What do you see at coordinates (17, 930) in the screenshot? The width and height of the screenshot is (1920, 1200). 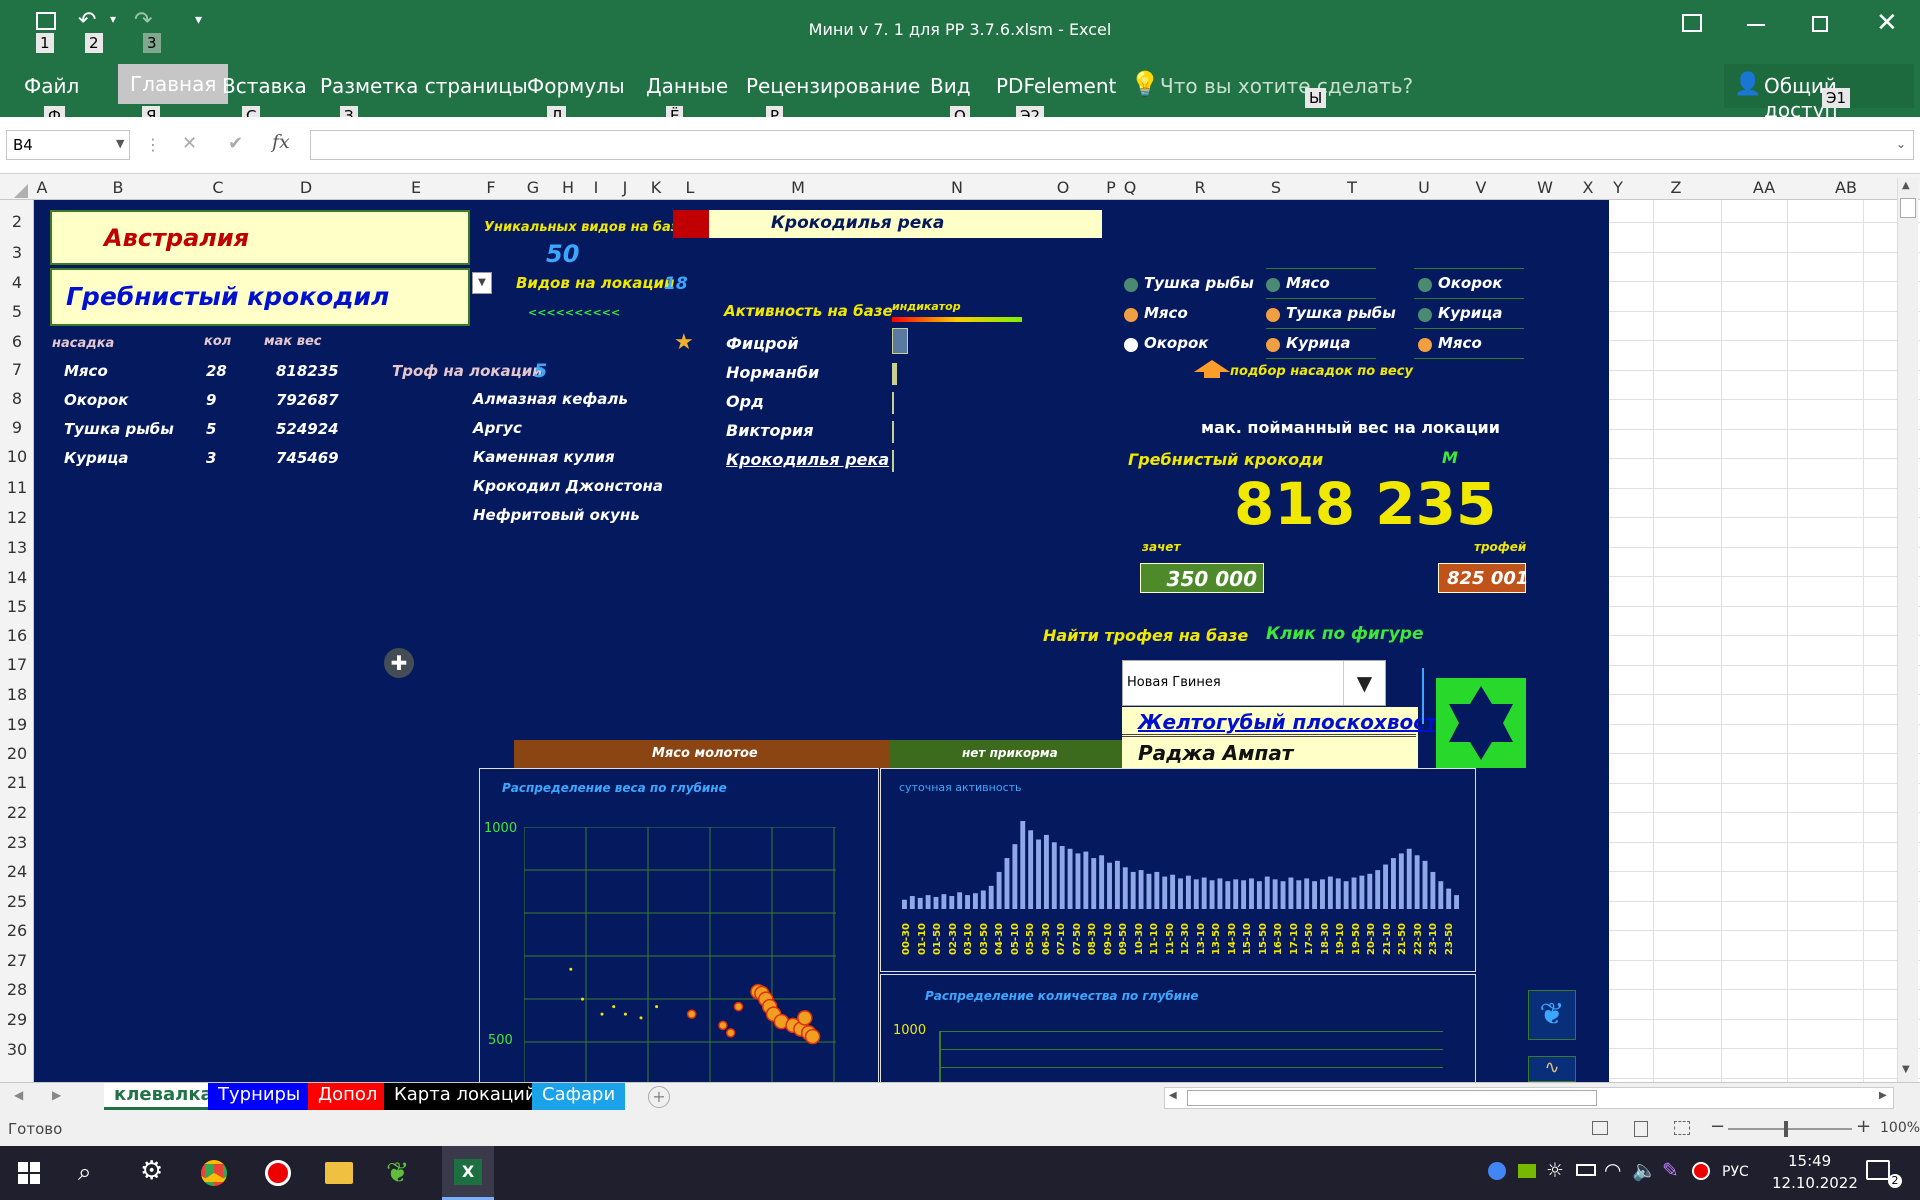 I see `row-header-26: 26` at bounding box center [17, 930].